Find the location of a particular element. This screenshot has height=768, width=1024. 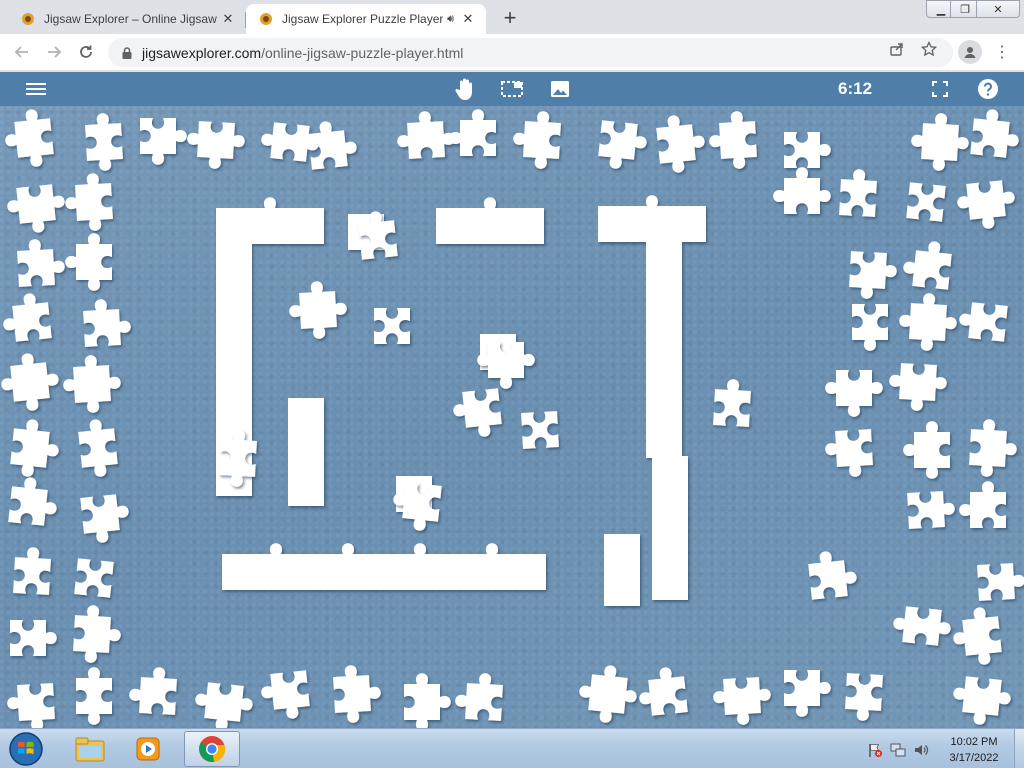

new-tab-button: + is located at coordinates (510, 17).